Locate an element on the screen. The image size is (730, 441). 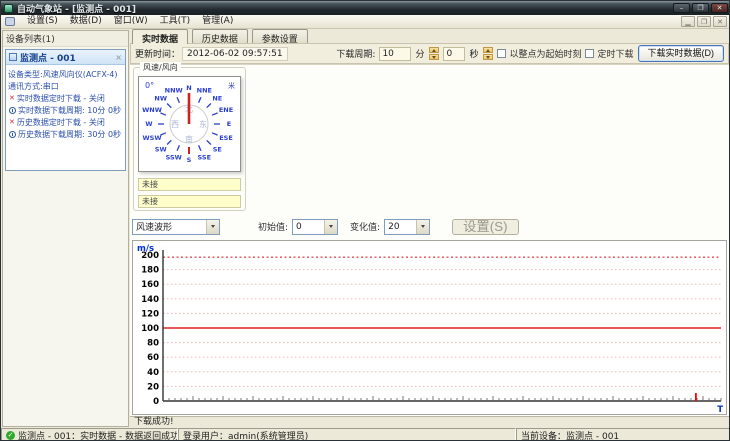
download-controls: 下载周期: 10 分 0 秒 以整点为起始时刻 定时下载 下载实时数据(D) is located at coordinates (530, 53).